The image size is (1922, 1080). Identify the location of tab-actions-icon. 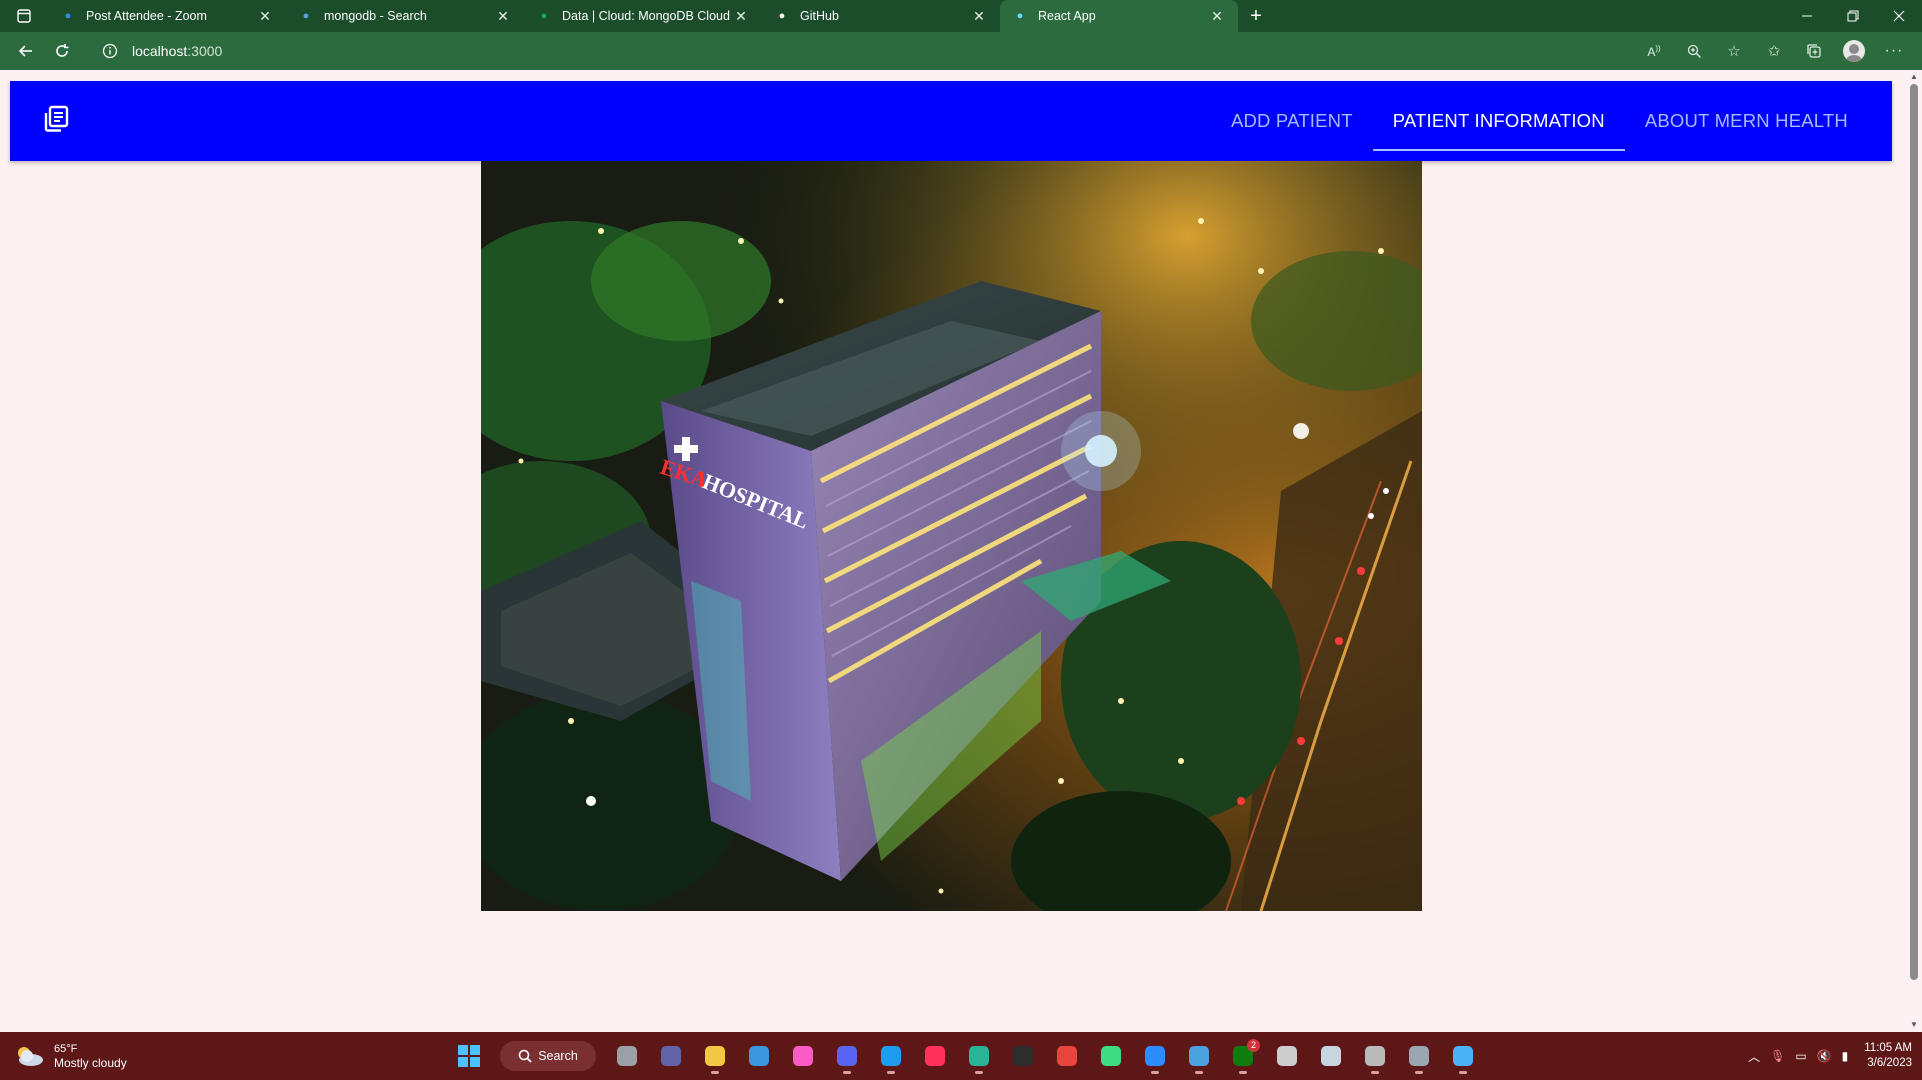
(24, 16).